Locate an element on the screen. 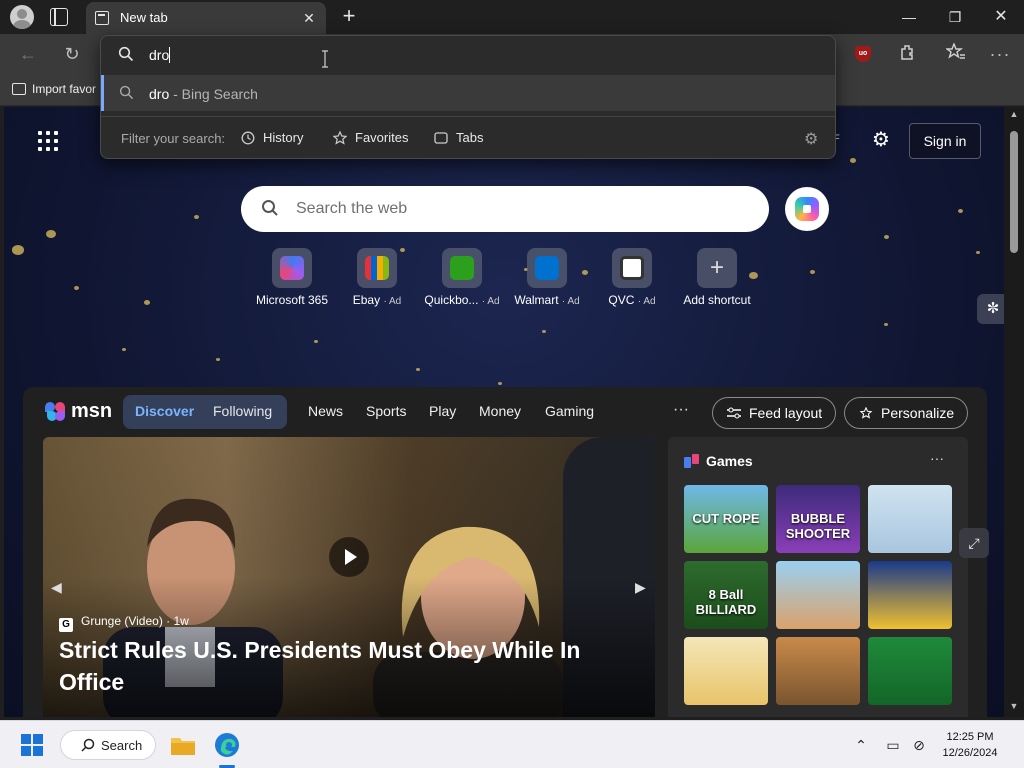 The image size is (1024, 768). settings-more-icon: ··· is located at coordinates (1000, 54).